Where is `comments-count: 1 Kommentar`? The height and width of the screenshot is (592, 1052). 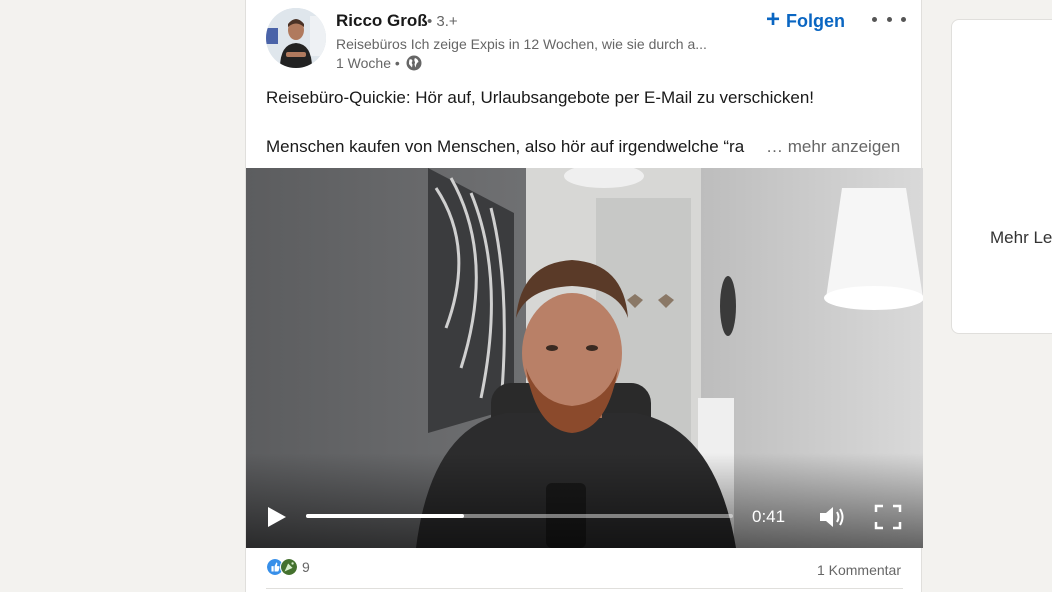 comments-count: 1 Kommentar is located at coordinates (859, 570).